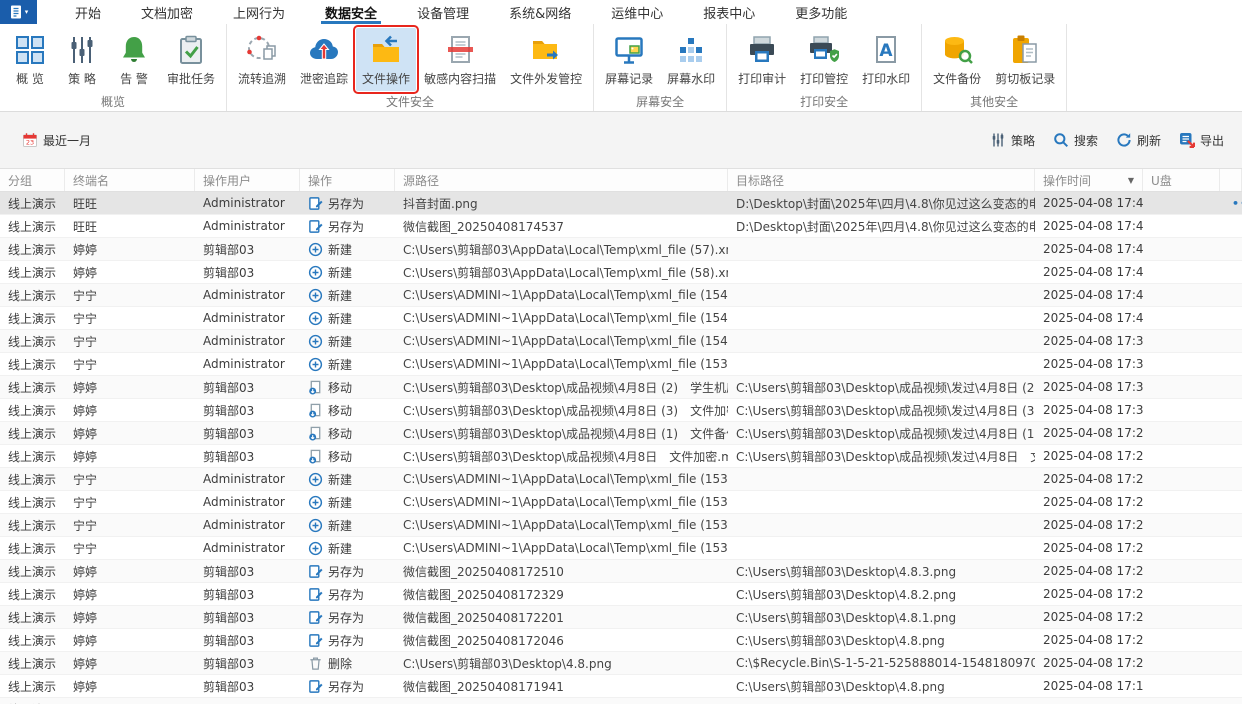  Describe the element at coordinates (244, 203) in the screenshot. I see `cell-user: Administrator` at that location.